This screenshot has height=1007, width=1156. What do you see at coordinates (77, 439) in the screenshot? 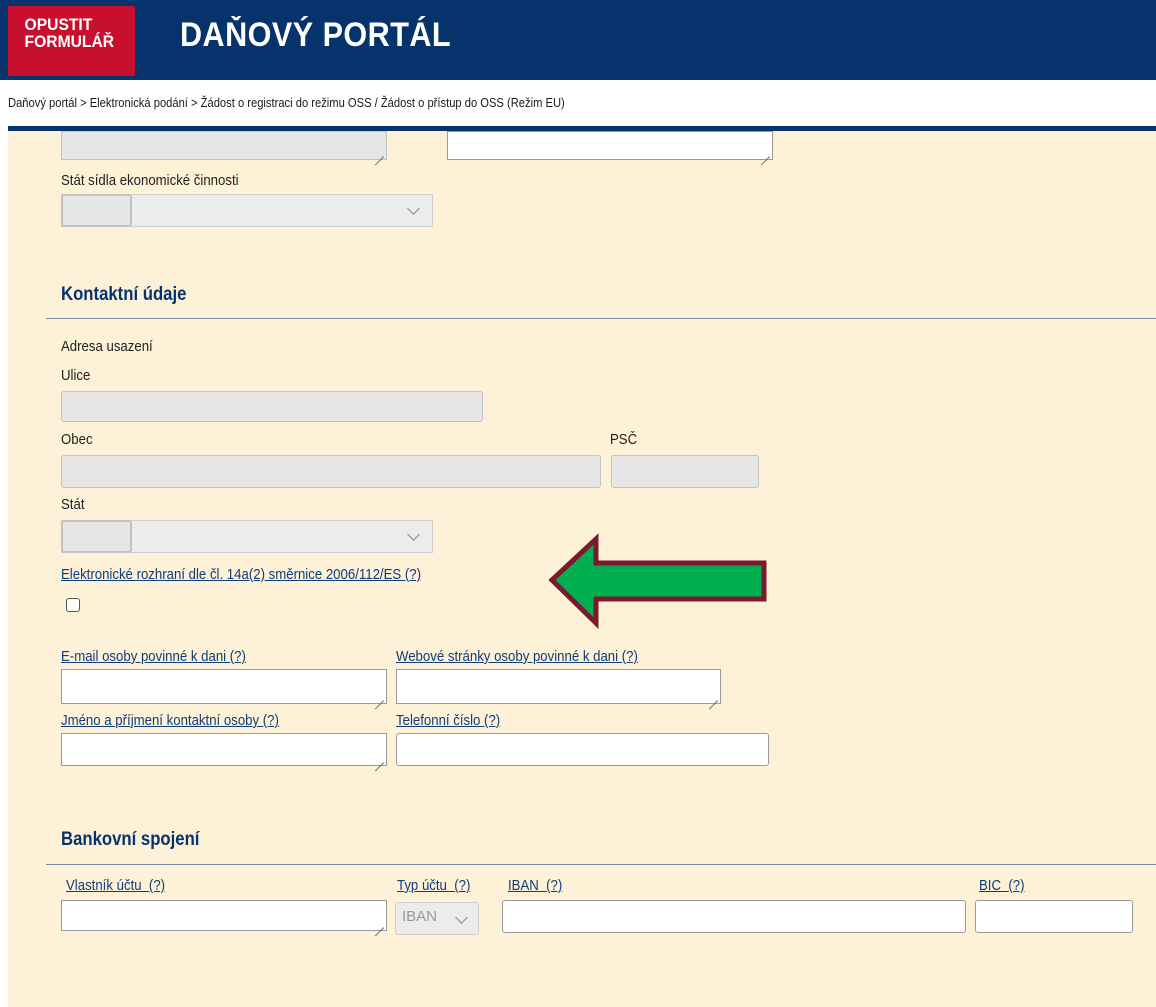
I see `city-label: Obec` at bounding box center [77, 439].